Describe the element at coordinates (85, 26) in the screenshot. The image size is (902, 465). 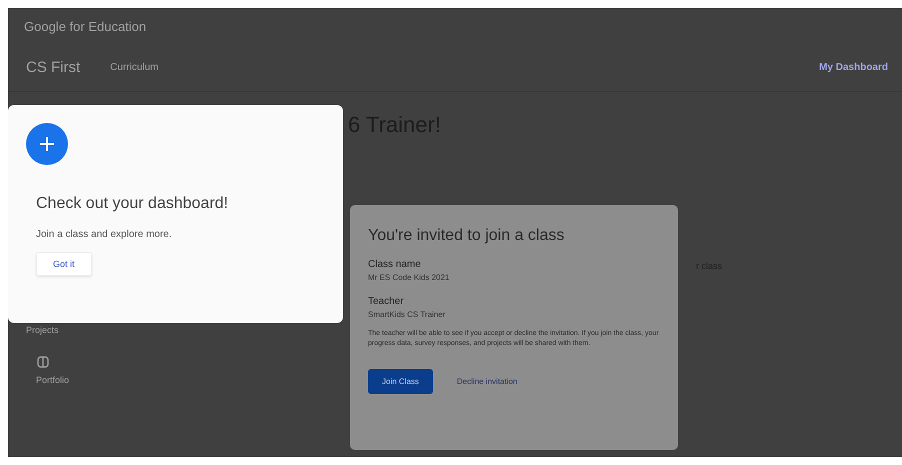
I see `brand-logo-text: Google for Education` at that location.